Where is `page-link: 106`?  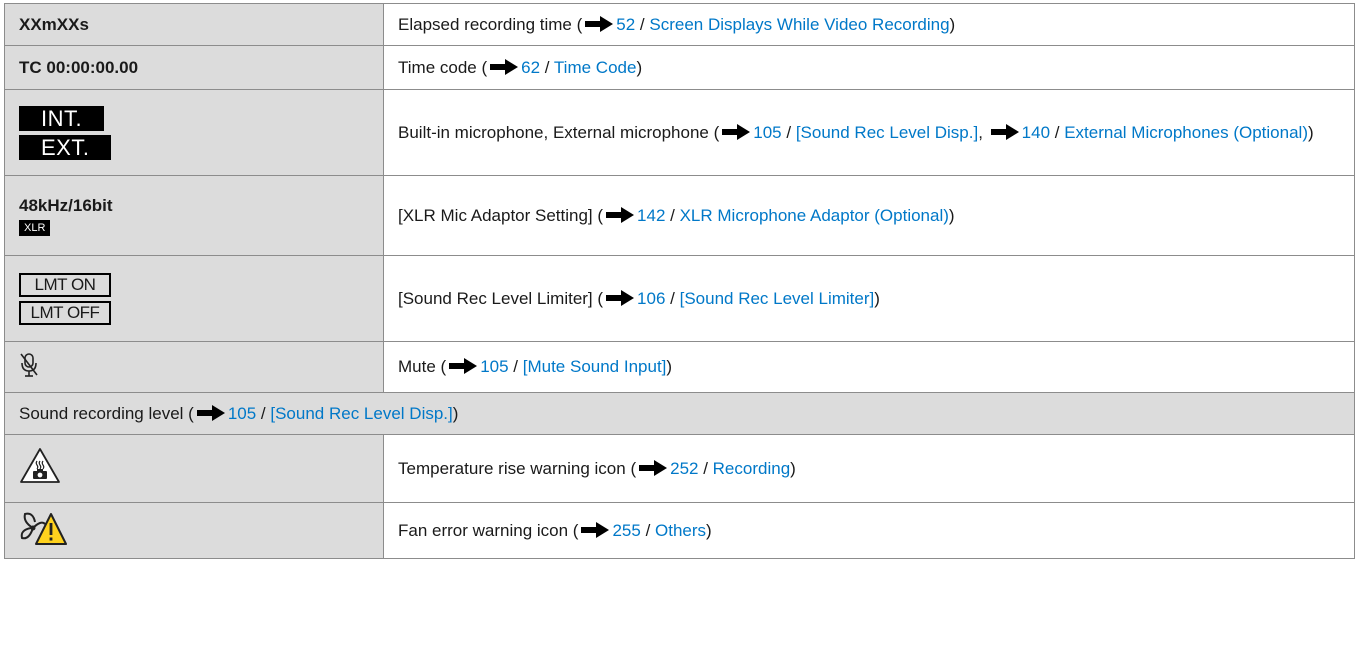
page-link: 106 is located at coordinates (651, 298).